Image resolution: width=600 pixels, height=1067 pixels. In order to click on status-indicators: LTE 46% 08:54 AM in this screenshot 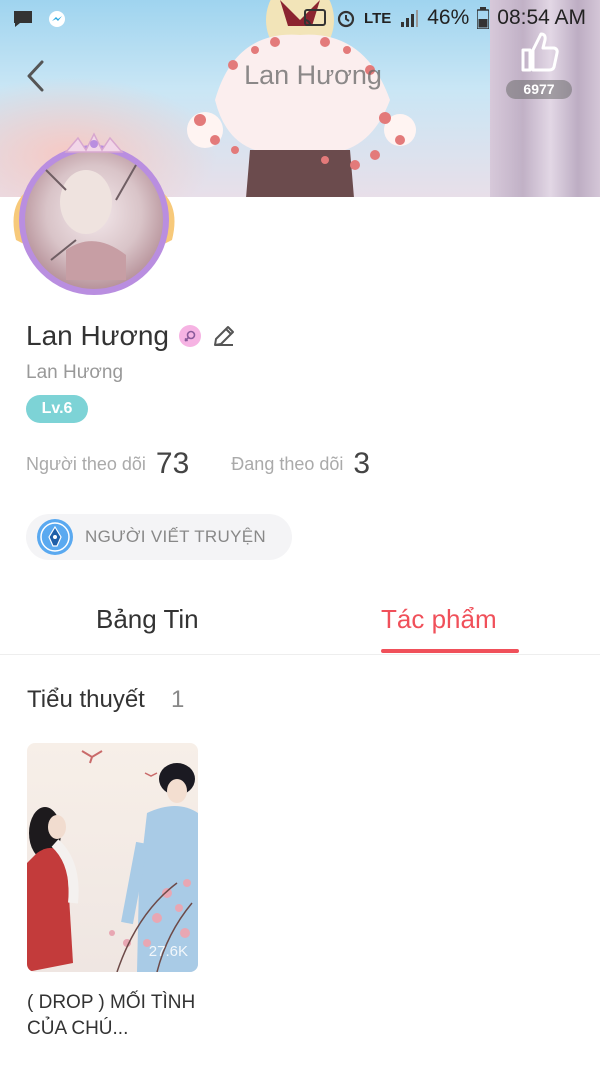, I will do `click(444, 18)`.